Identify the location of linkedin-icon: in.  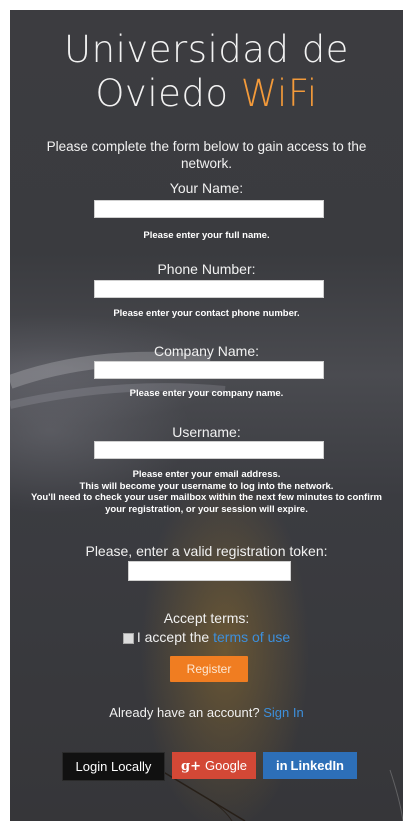
(281, 765).